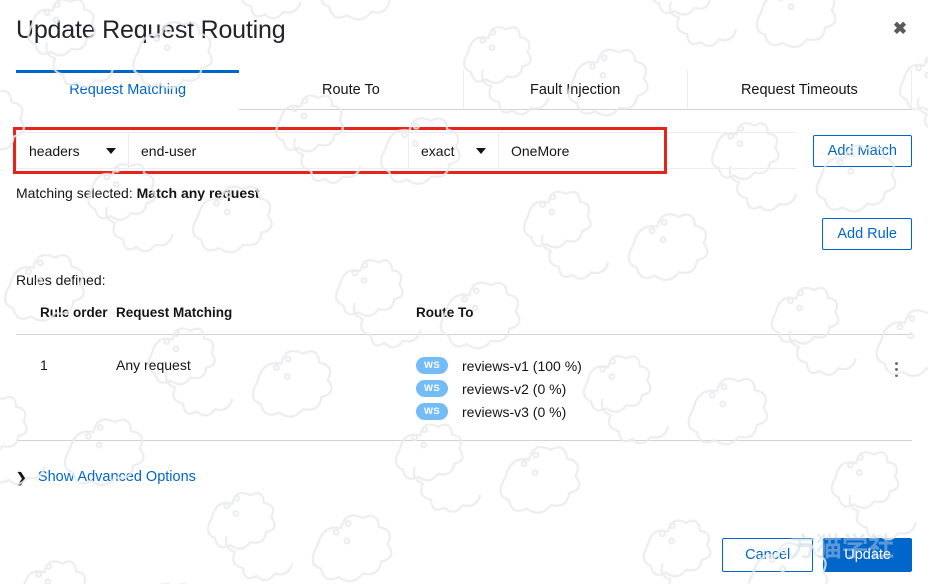 The image size is (928, 584). I want to click on tab-label: Fault Injection, so click(575, 89).